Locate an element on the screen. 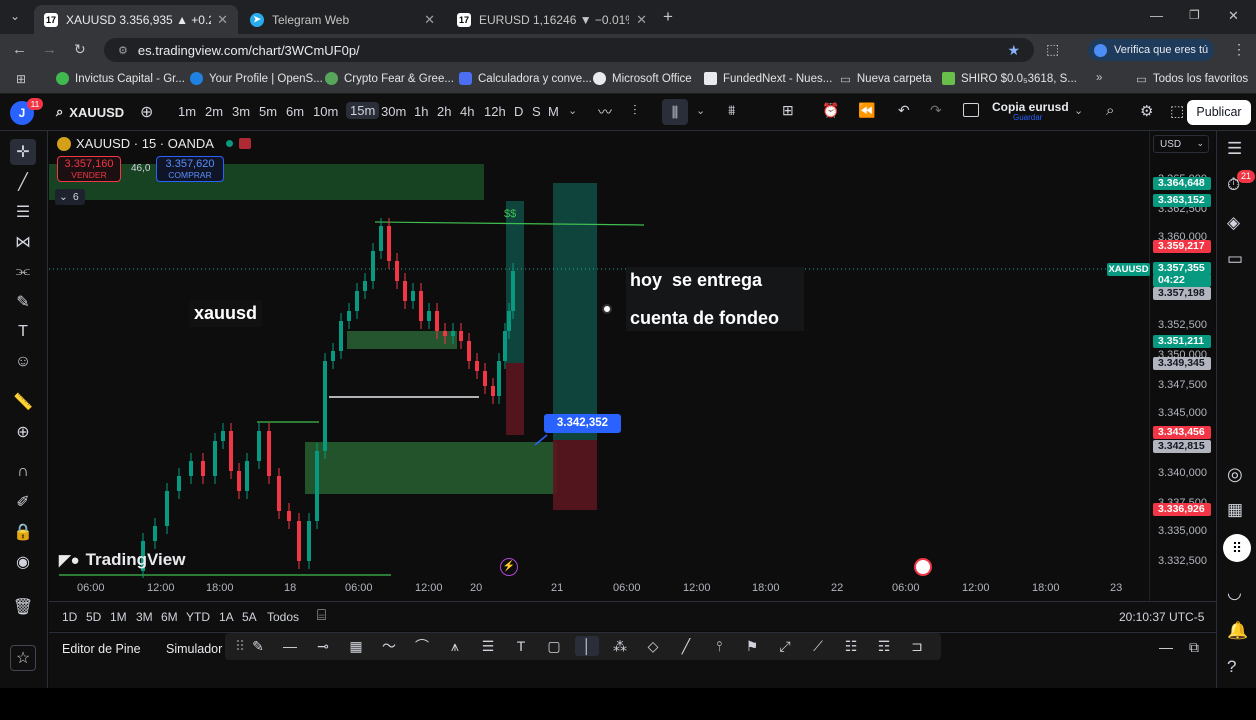 This screenshot has height=720, width=1256. fib-extension-icon: ☶ is located at coordinates (884, 646).